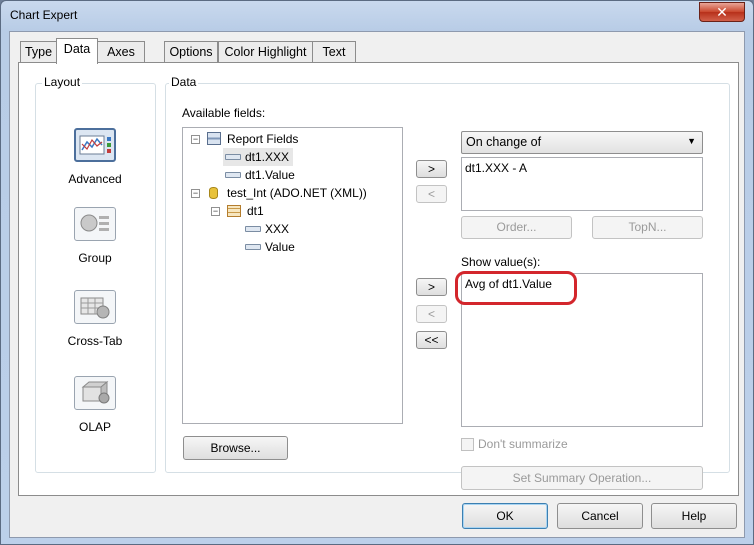 The image size is (754, 545). I want to click on tab-axes: Axes, so click(121, 52).